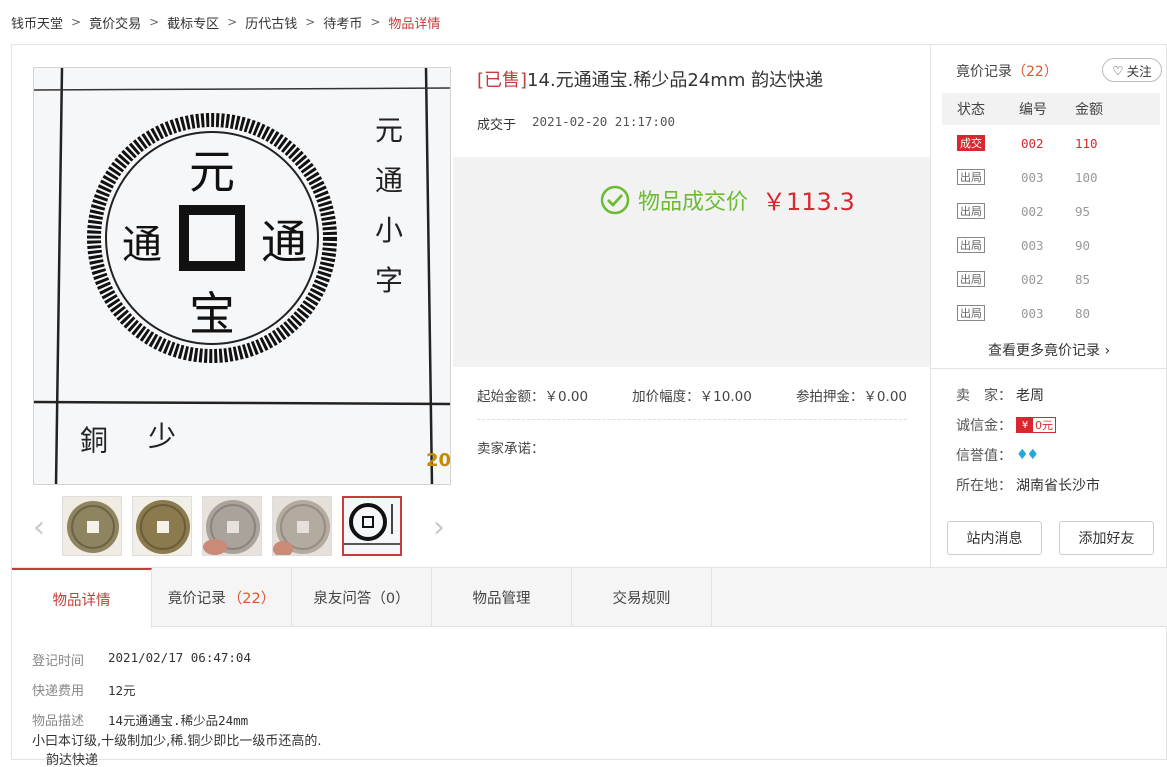  I want to click on margin-note: 小, so click(389, 230).